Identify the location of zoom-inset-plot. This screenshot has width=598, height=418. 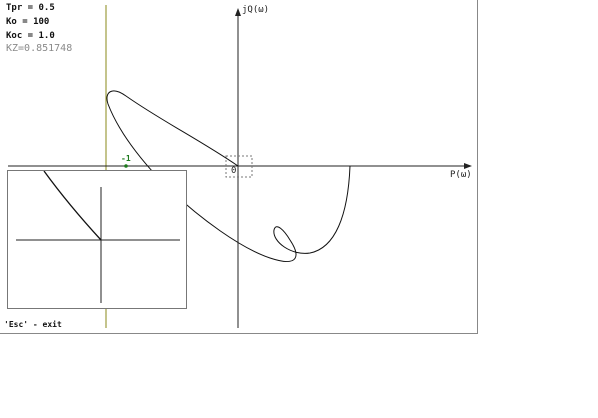
(98, 236).